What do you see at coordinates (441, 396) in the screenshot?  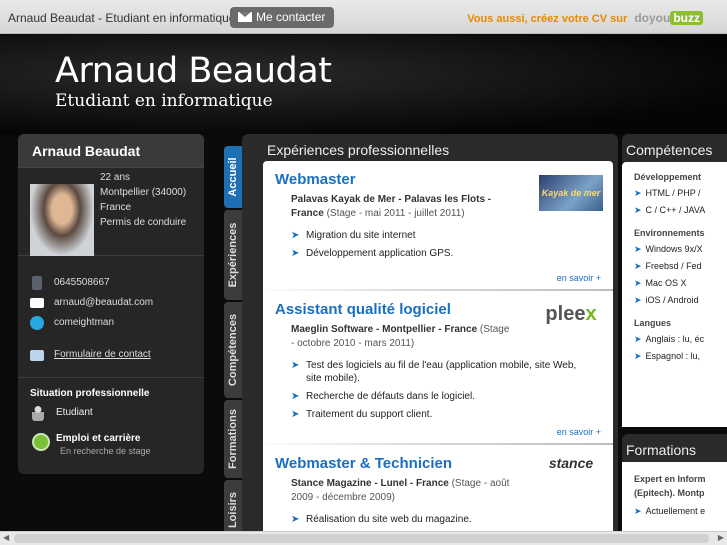 I see `job-task: Recherche de défauts dans le logiciel.` at bounding box center [441, 396].